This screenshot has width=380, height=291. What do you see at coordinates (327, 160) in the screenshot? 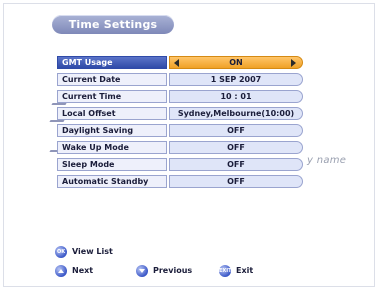
I see `background-ghost-text: y name` at bounding box center [327, 160].